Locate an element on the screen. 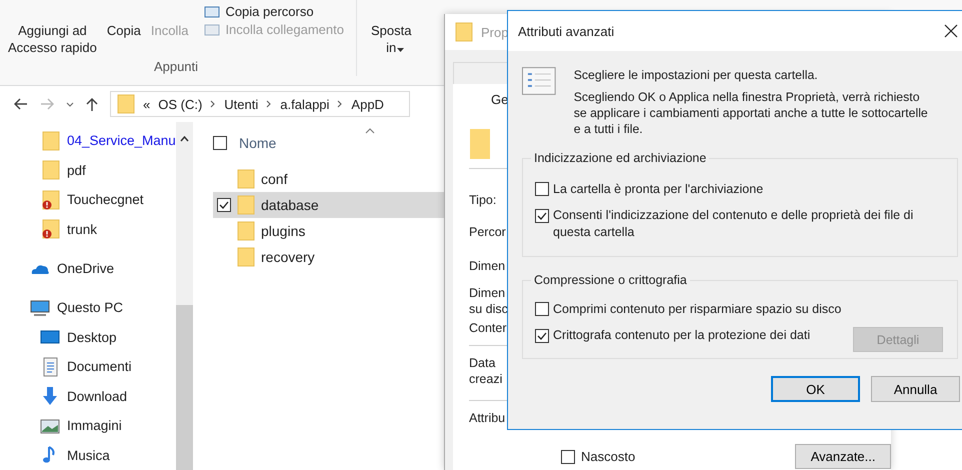  file-row: conf is located at coordinates (329, 179).